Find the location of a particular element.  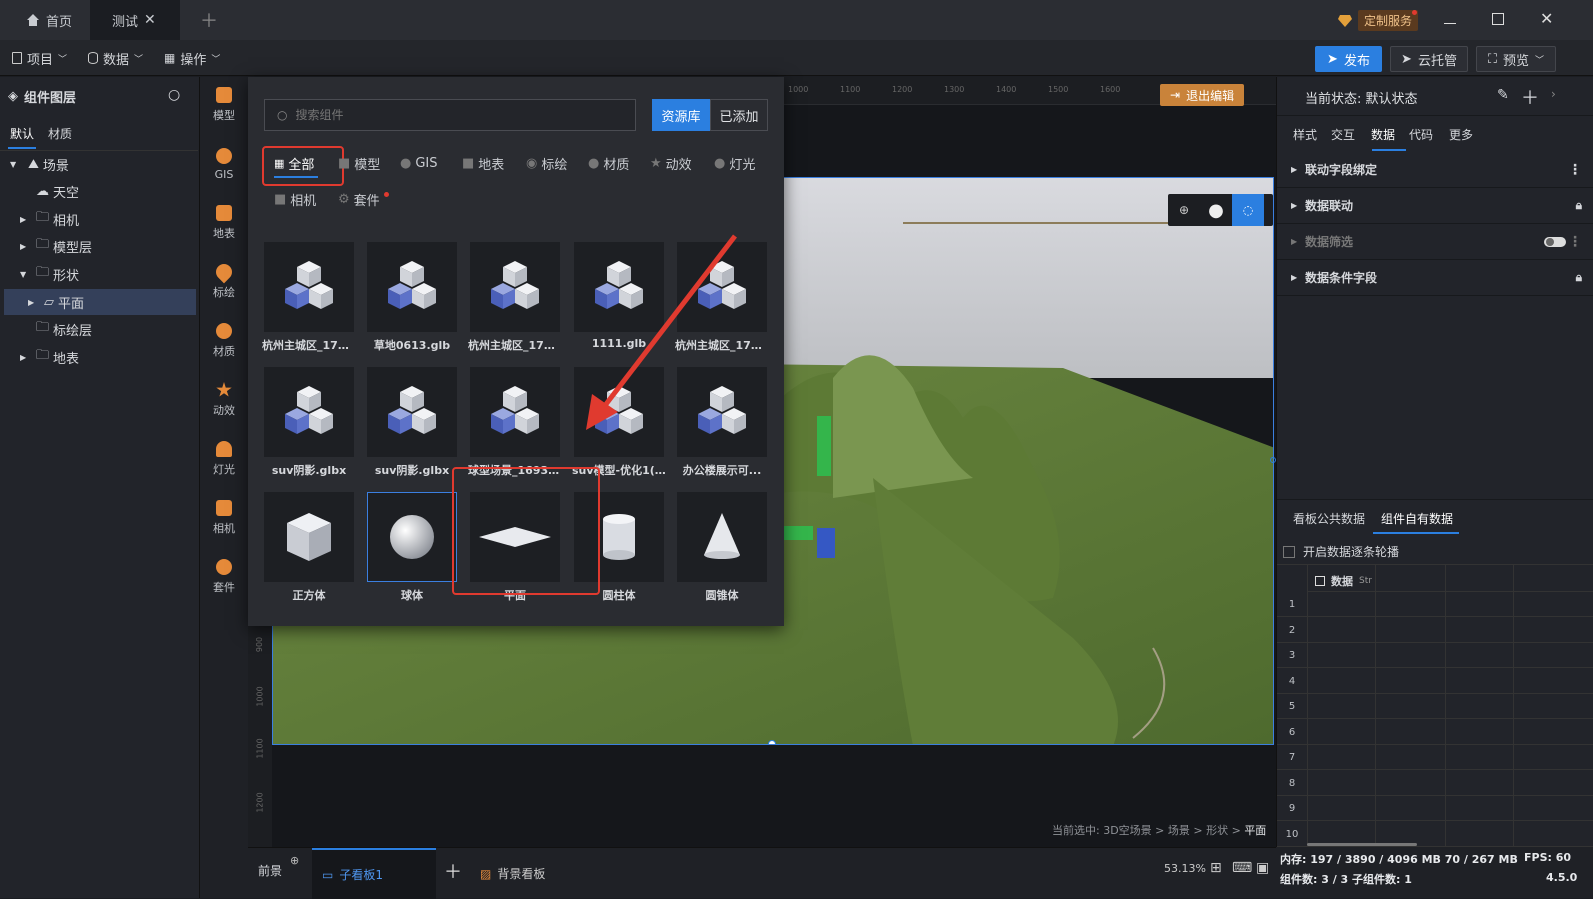

section-data-condition-fields: ▶ 数据条件字段 🔒︎ is located at coordinates (1435, 278).